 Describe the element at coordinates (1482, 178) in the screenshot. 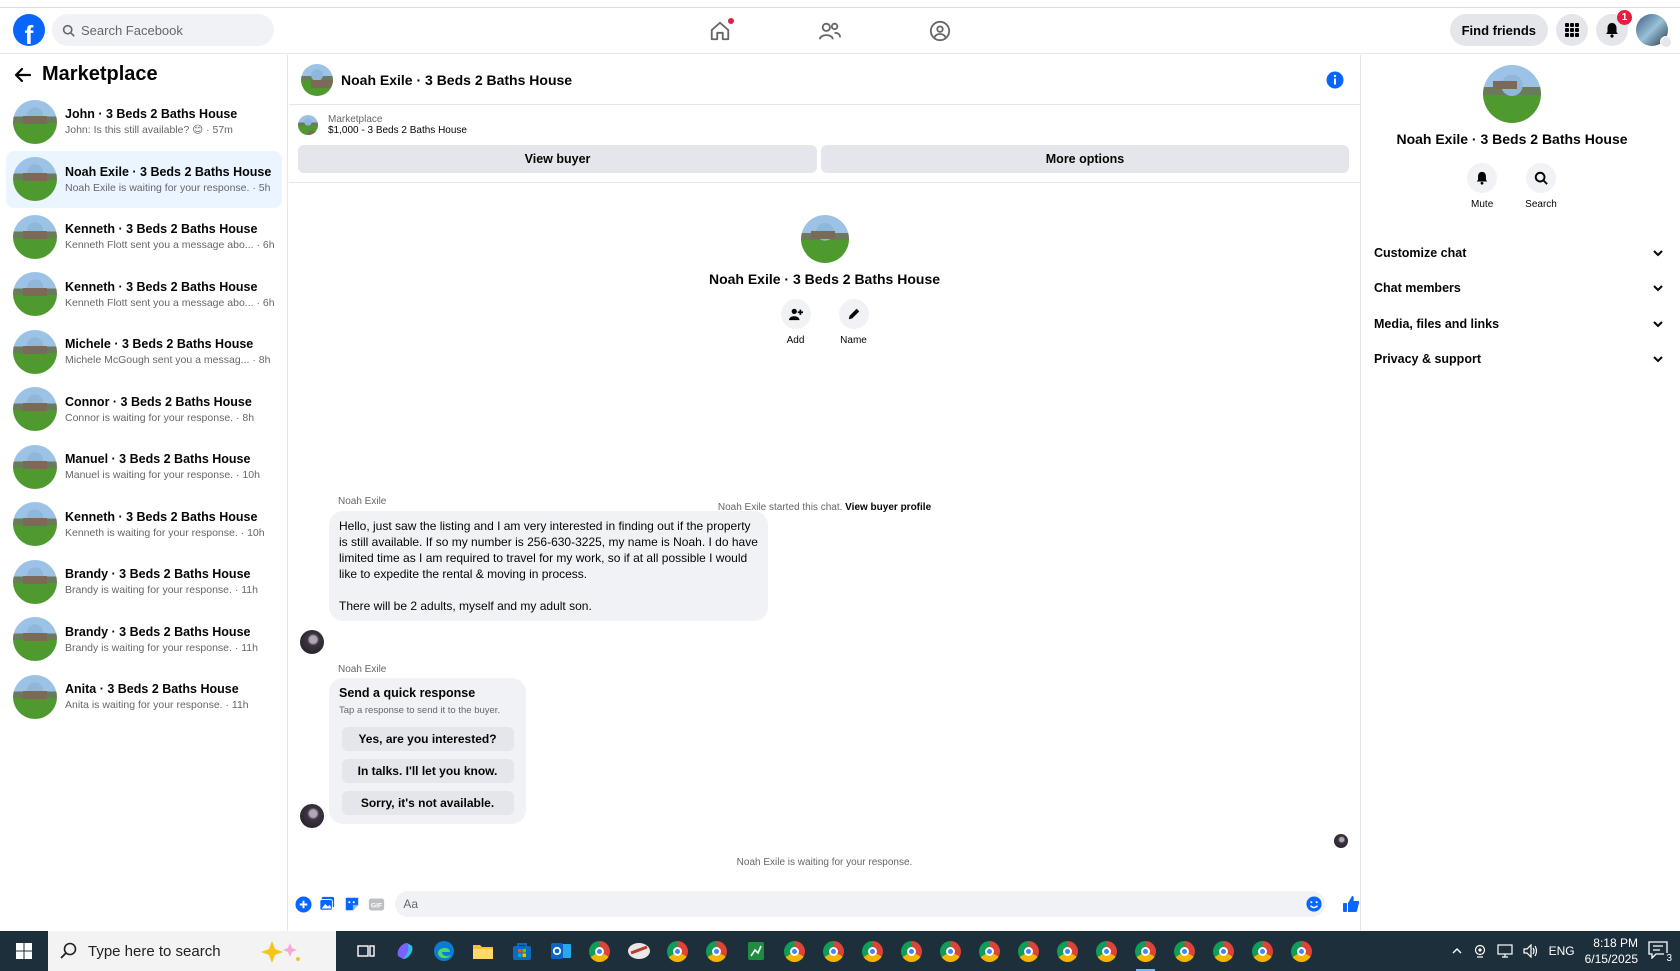

I see `bell-icon` at that location.